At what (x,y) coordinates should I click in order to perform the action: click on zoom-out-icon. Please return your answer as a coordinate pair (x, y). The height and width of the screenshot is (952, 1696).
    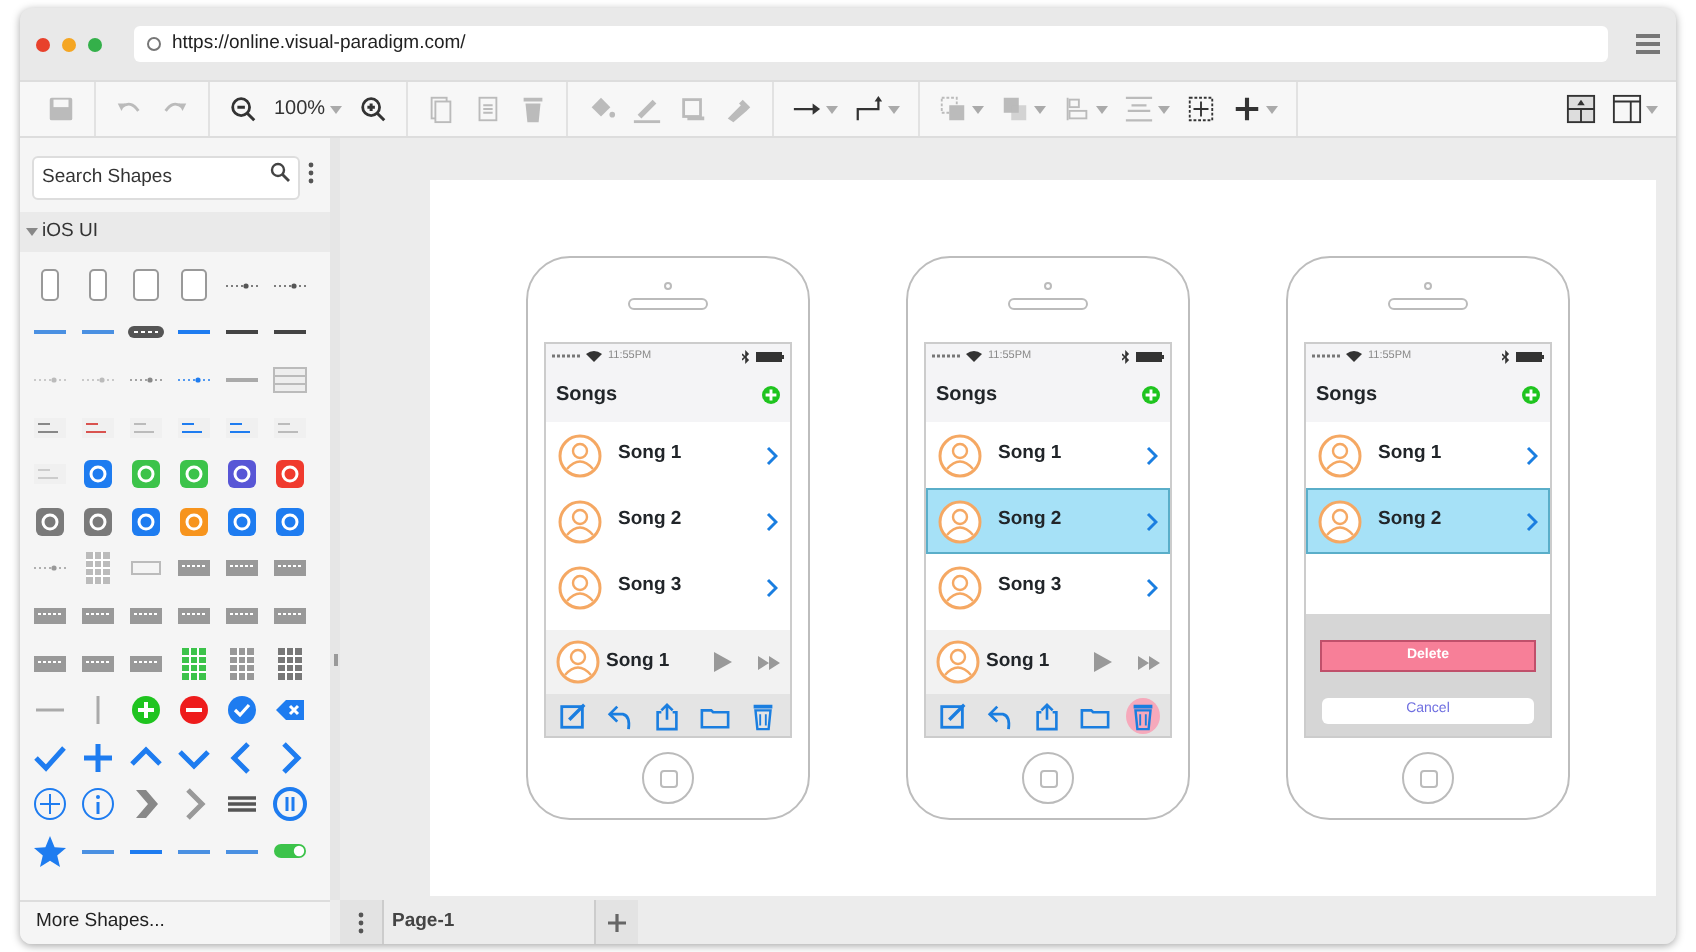
    Looking at the image, I should click on (243, 109).